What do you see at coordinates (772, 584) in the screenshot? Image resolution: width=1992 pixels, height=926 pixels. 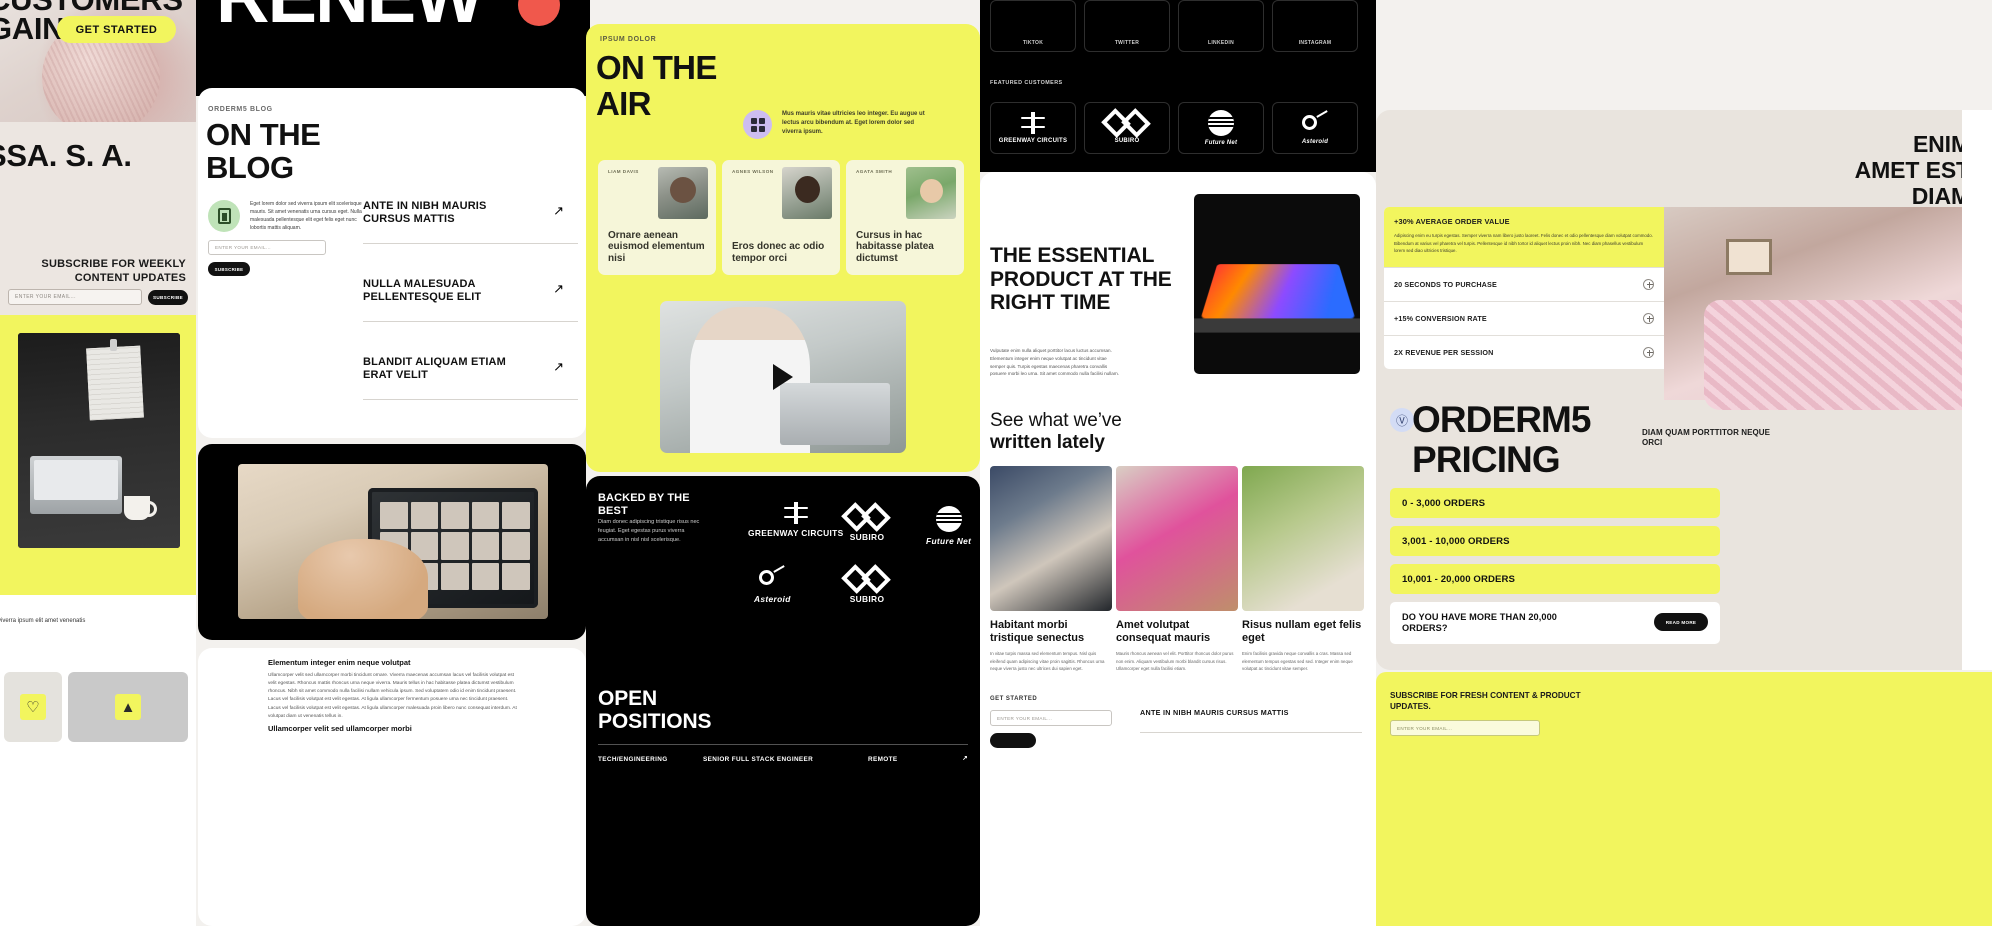 I see `logo-asteroid: Asteroid` at bounding box center [772, 584].